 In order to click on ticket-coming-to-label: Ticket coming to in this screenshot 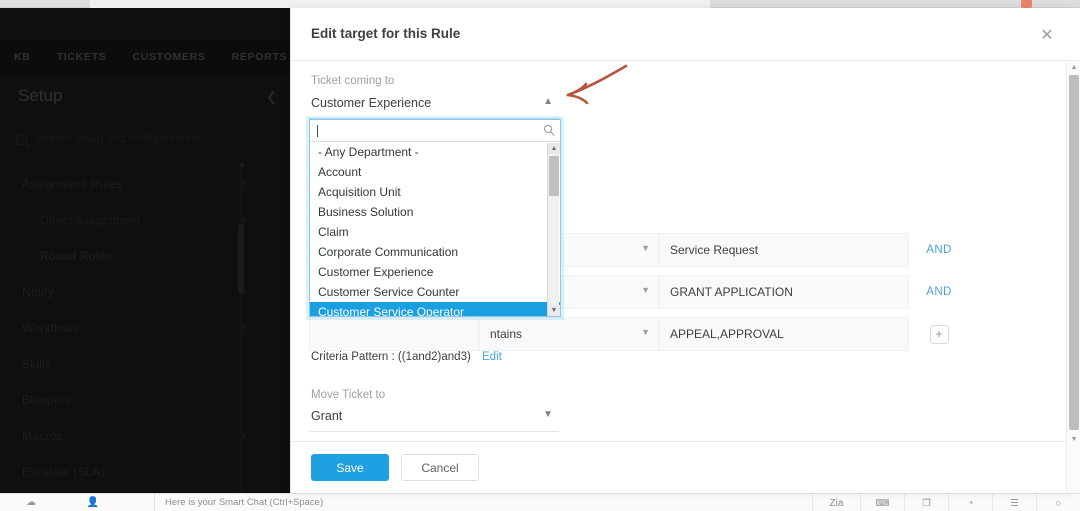, I will do `click(353, 81)`.